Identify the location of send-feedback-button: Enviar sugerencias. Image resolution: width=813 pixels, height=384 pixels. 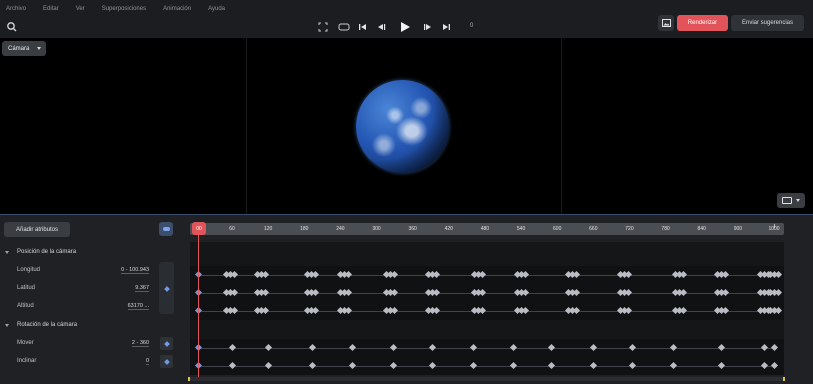
(767, 23).